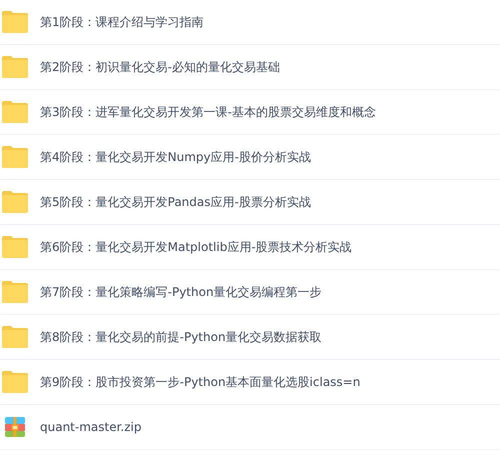 Image resolution: width=500 pixels, height=451 pixels. I want to click on file-name: 第5阶段：量化交易开发Pandas应用-股票分析实战, so click(175, 202).